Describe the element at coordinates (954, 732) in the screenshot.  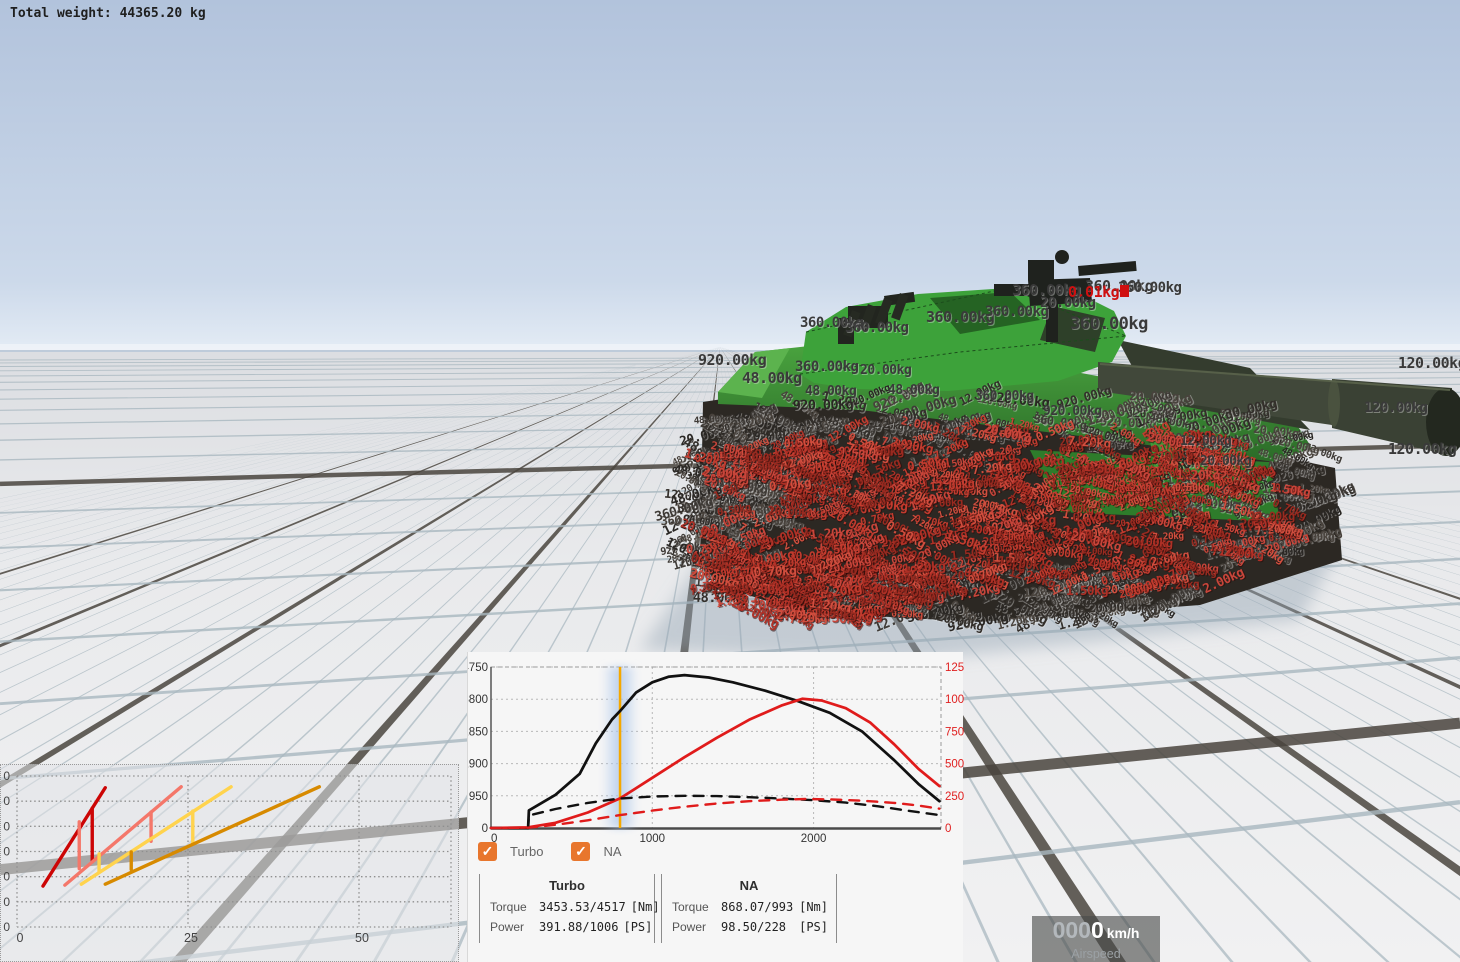
I see `svg-text: 750` at that location.